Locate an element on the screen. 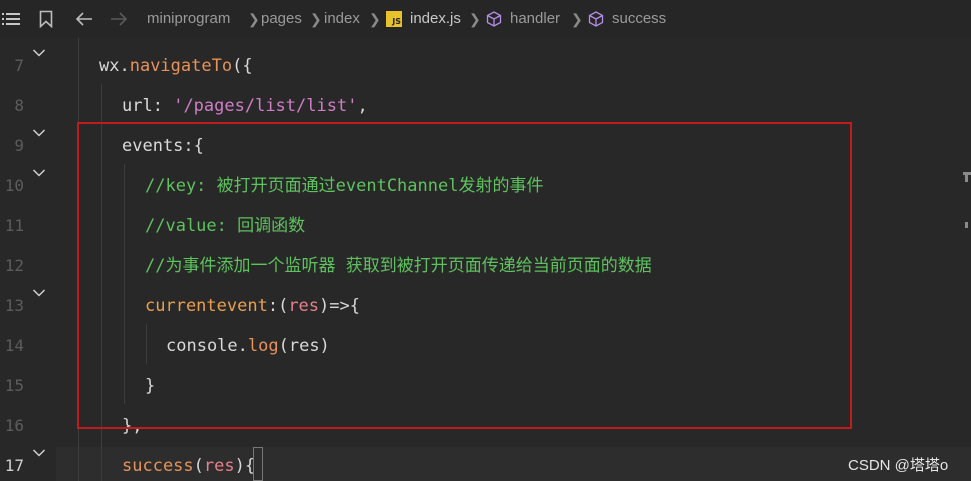 This screenshot has width=971, height=481. line-number-active: 17 is located at coordinates (14, 465).